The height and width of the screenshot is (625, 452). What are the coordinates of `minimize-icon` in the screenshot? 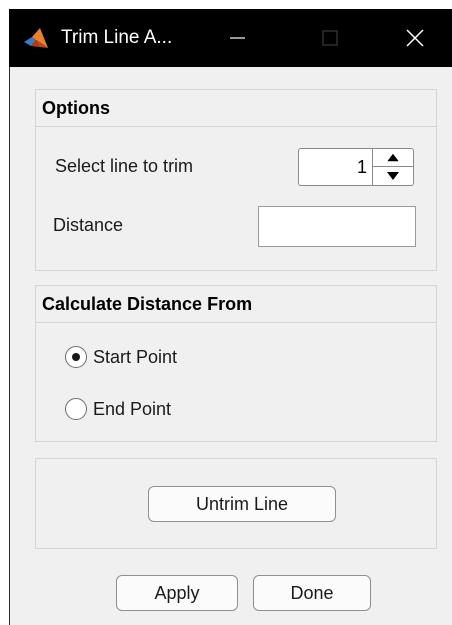 It's located at (237, 38).